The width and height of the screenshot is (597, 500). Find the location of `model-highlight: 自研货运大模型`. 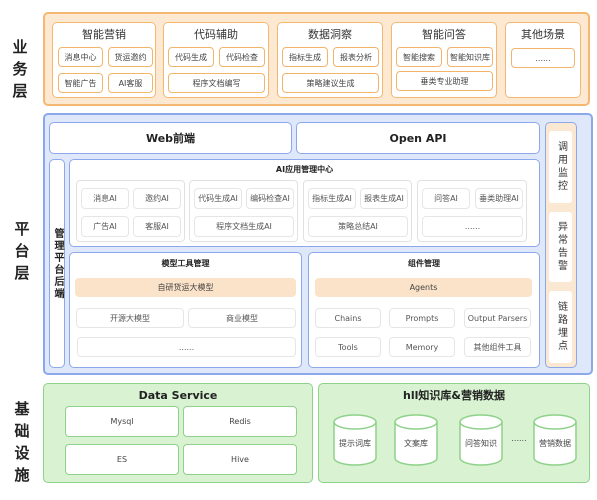

model-highlight: 自研货运大模型 is located at coordinates (185, 287).